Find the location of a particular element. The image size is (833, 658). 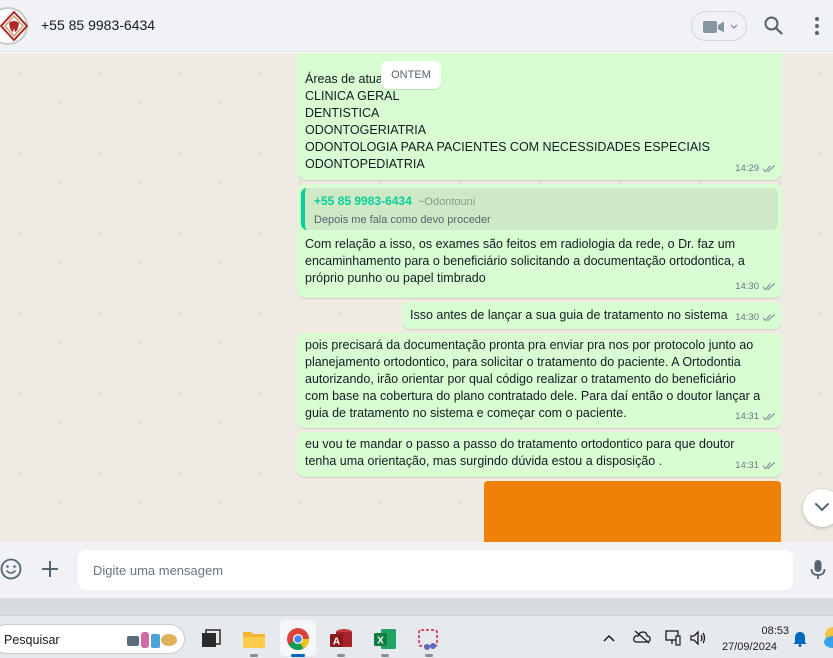

scroll-to-bottom-button is located at coordinates (818, 508).